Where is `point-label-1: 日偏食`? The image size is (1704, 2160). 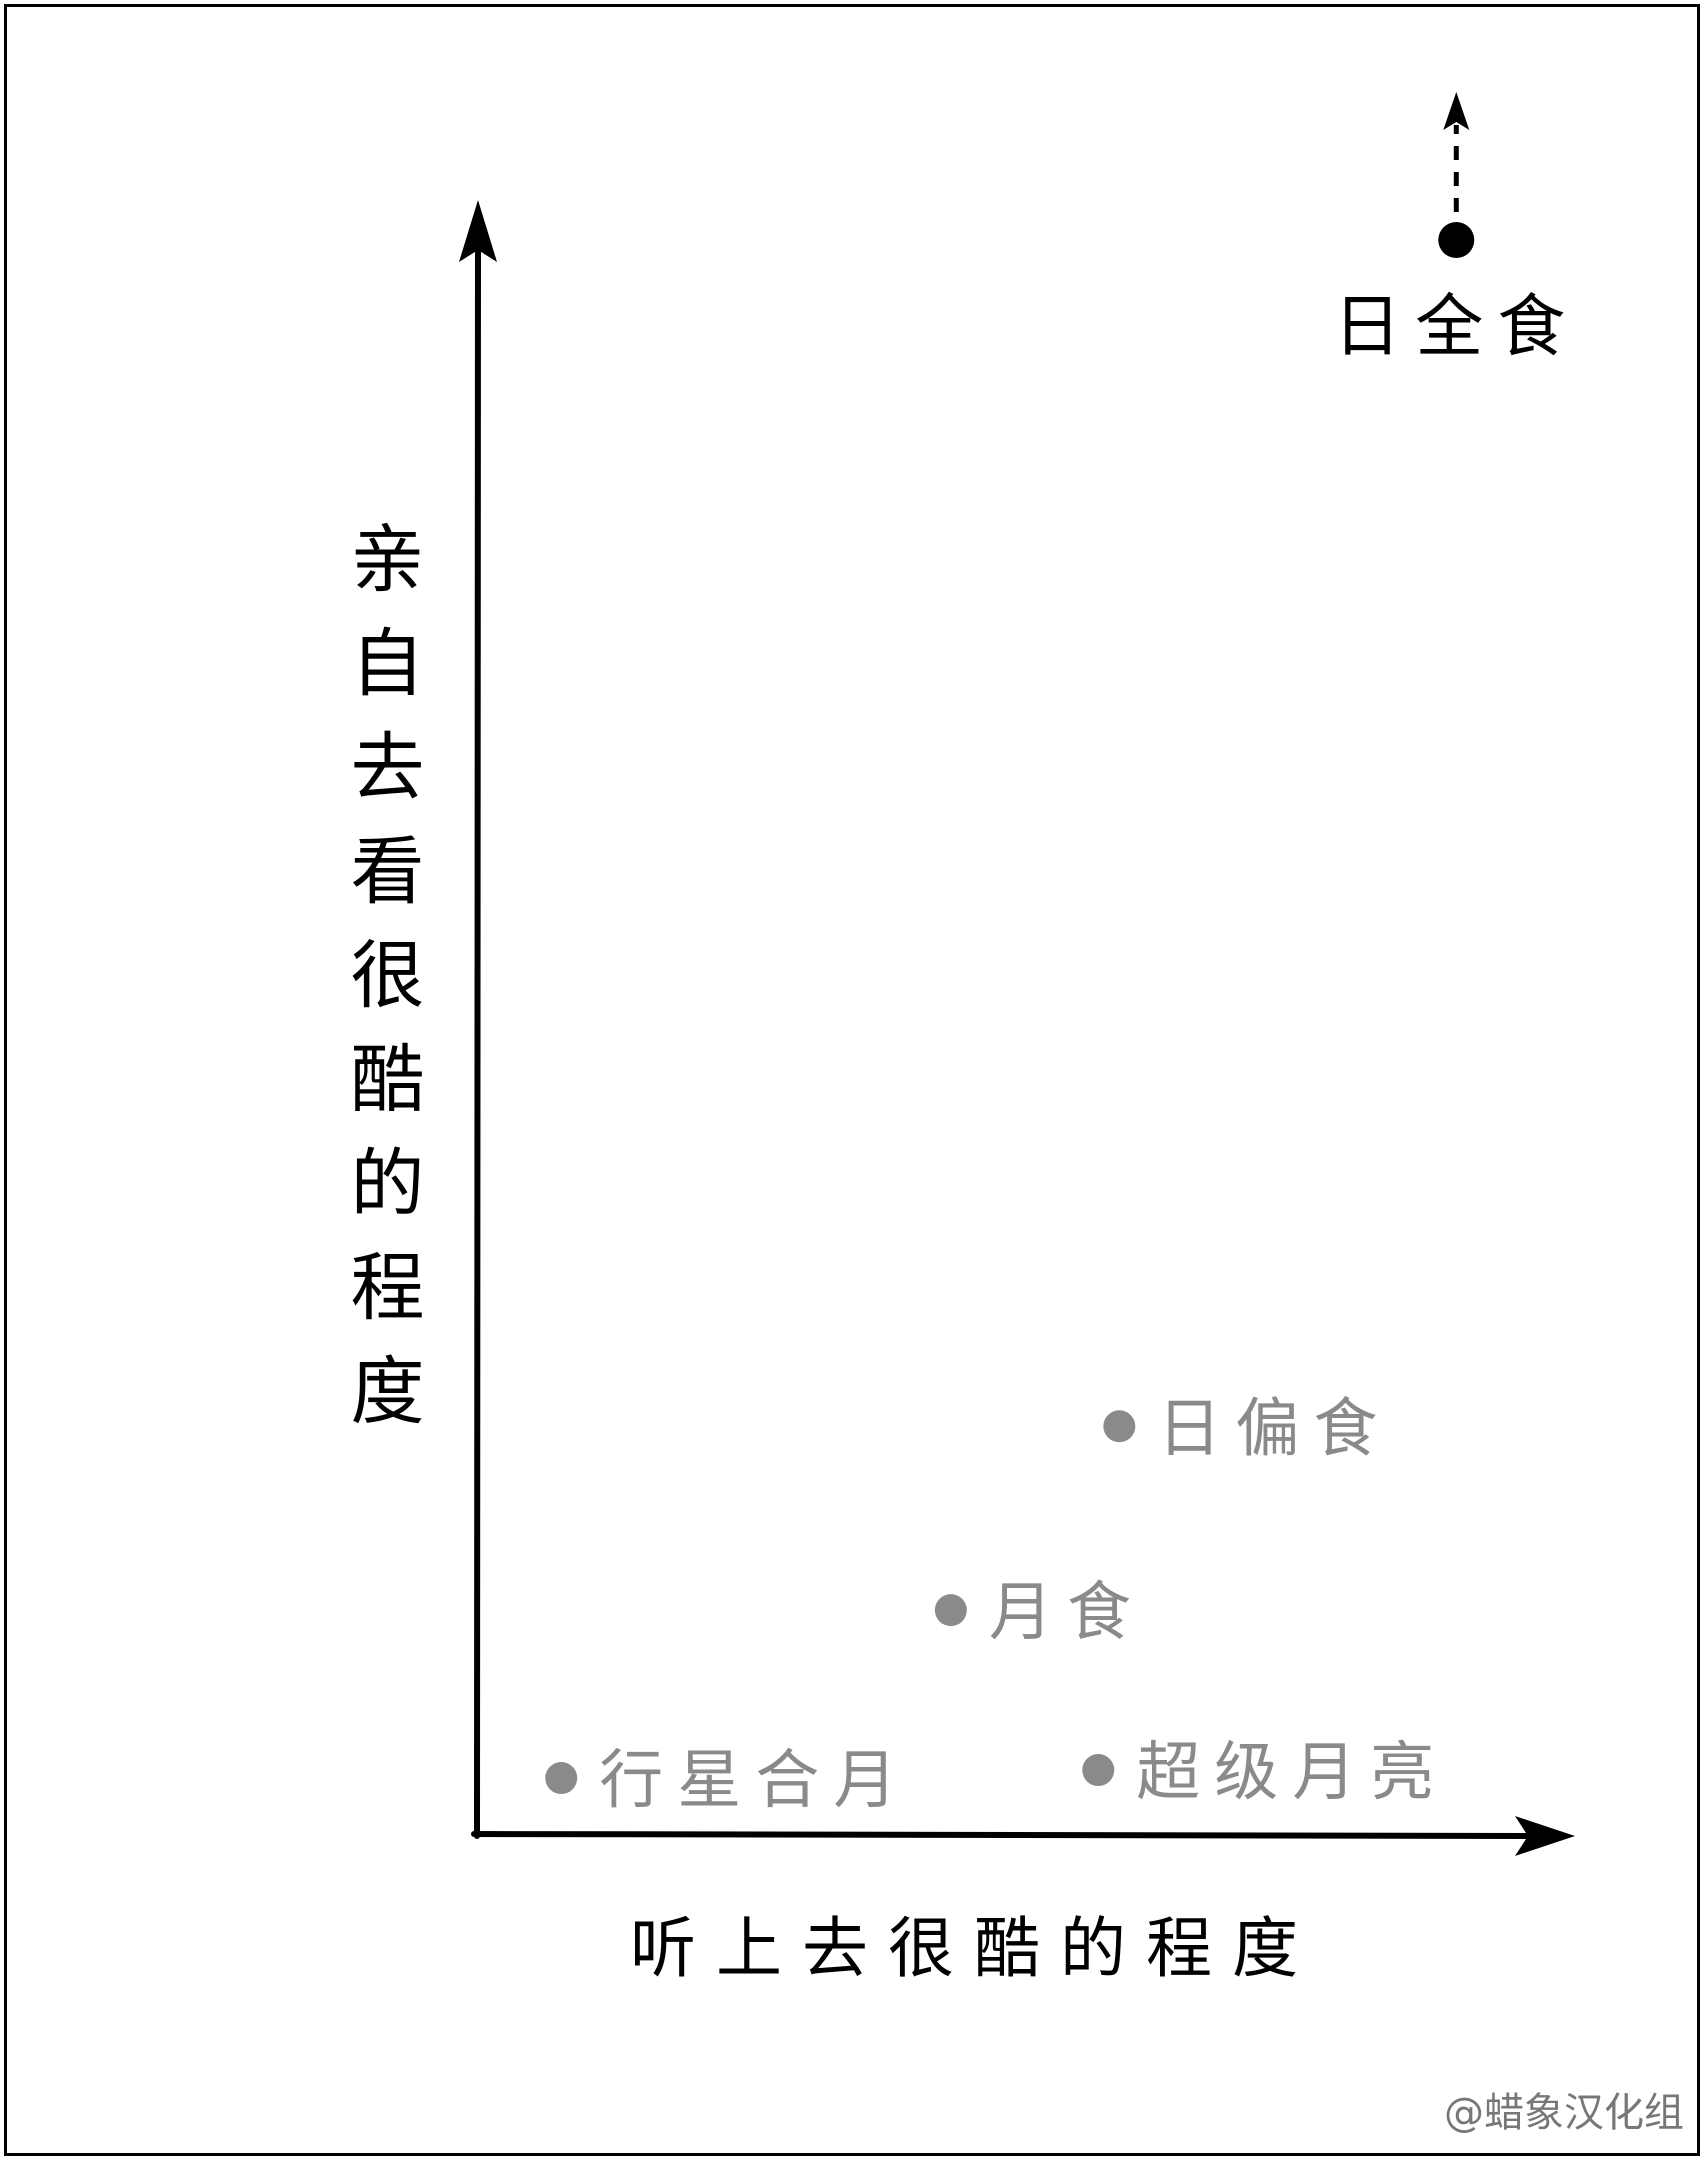
point-label-1: 日偏食 is located at coordinates (1274, 1429).